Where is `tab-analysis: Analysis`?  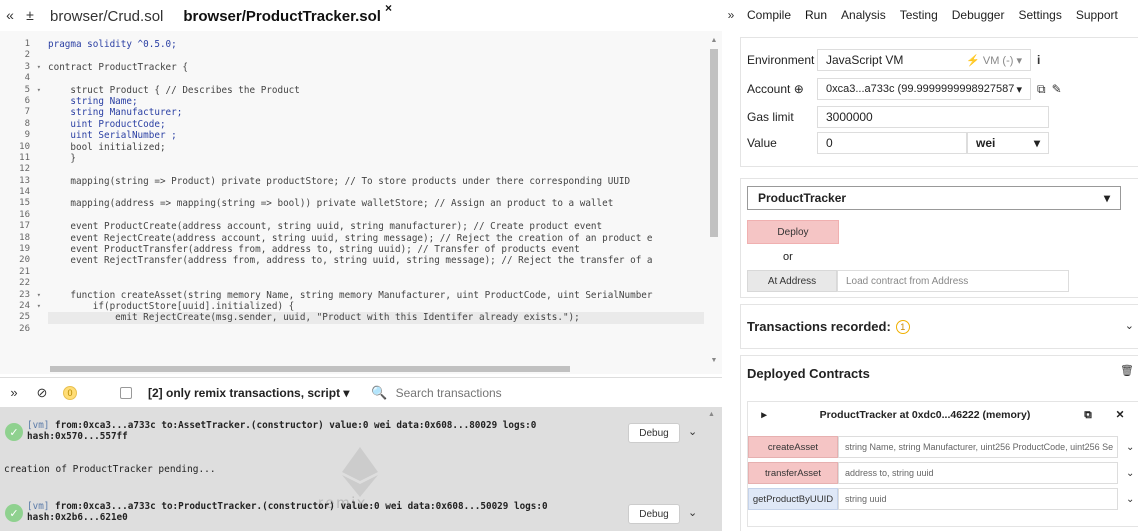 tab-analysis: Analysis is located at coordinates (863, 15).